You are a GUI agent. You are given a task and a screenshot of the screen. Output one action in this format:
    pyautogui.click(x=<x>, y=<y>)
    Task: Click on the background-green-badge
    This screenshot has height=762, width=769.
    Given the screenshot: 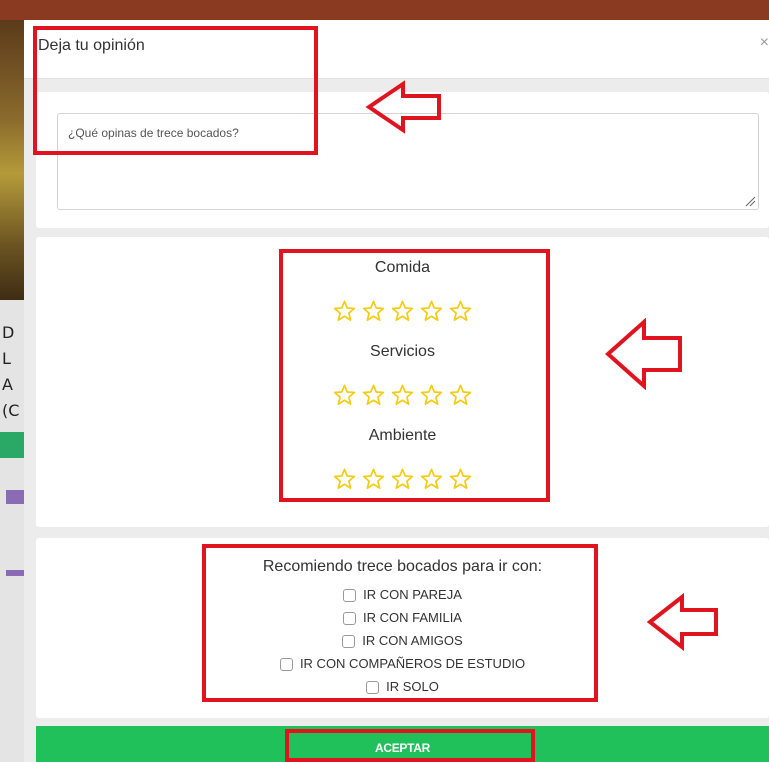 What is the action you would take?
    pyautogui.click(x=12, y=445)
    